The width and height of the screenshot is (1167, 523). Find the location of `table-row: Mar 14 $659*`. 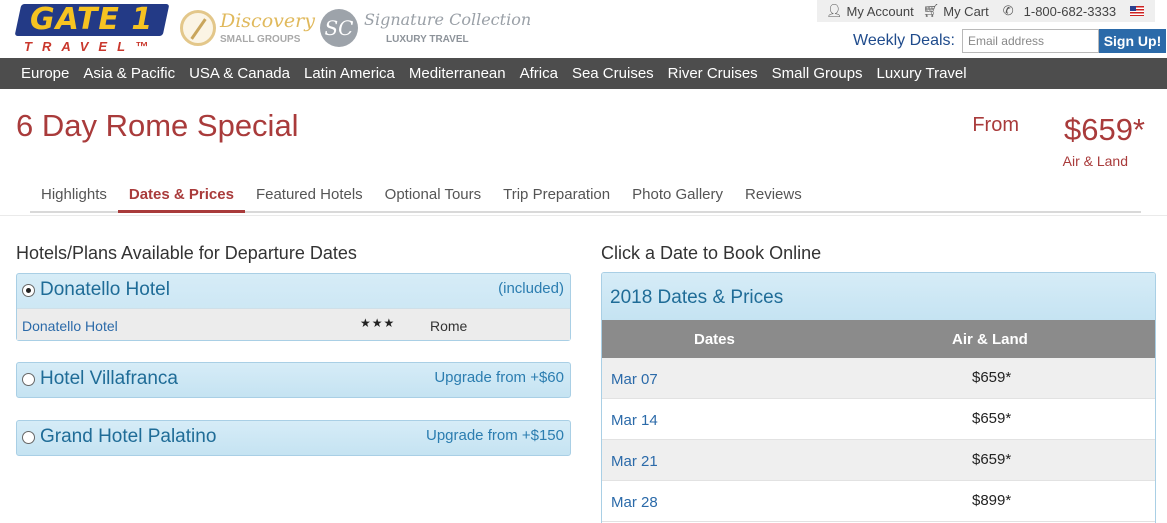

table-row: Mar 14 $659* is located at coordinates (878, 419).